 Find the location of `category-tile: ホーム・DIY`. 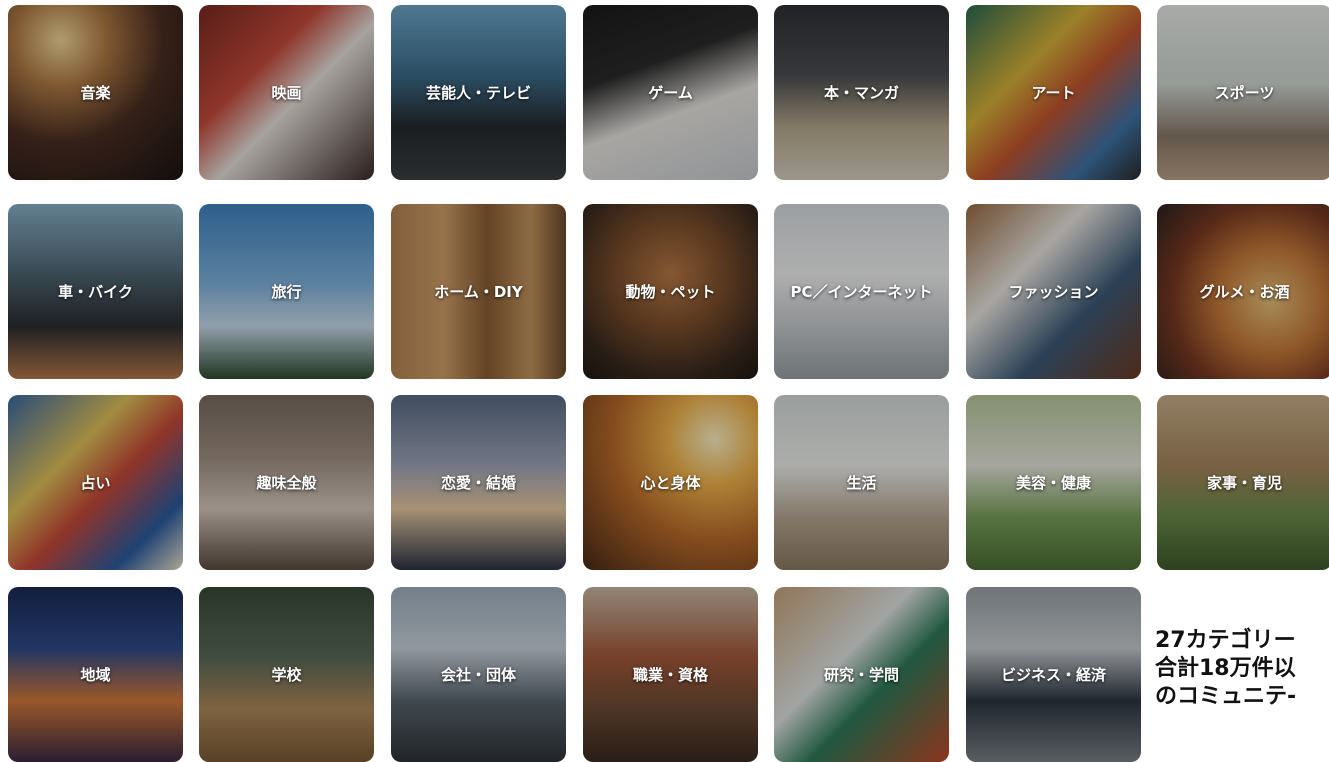

category-tile: ホーム・DIY is located at coordinates (478, 291).